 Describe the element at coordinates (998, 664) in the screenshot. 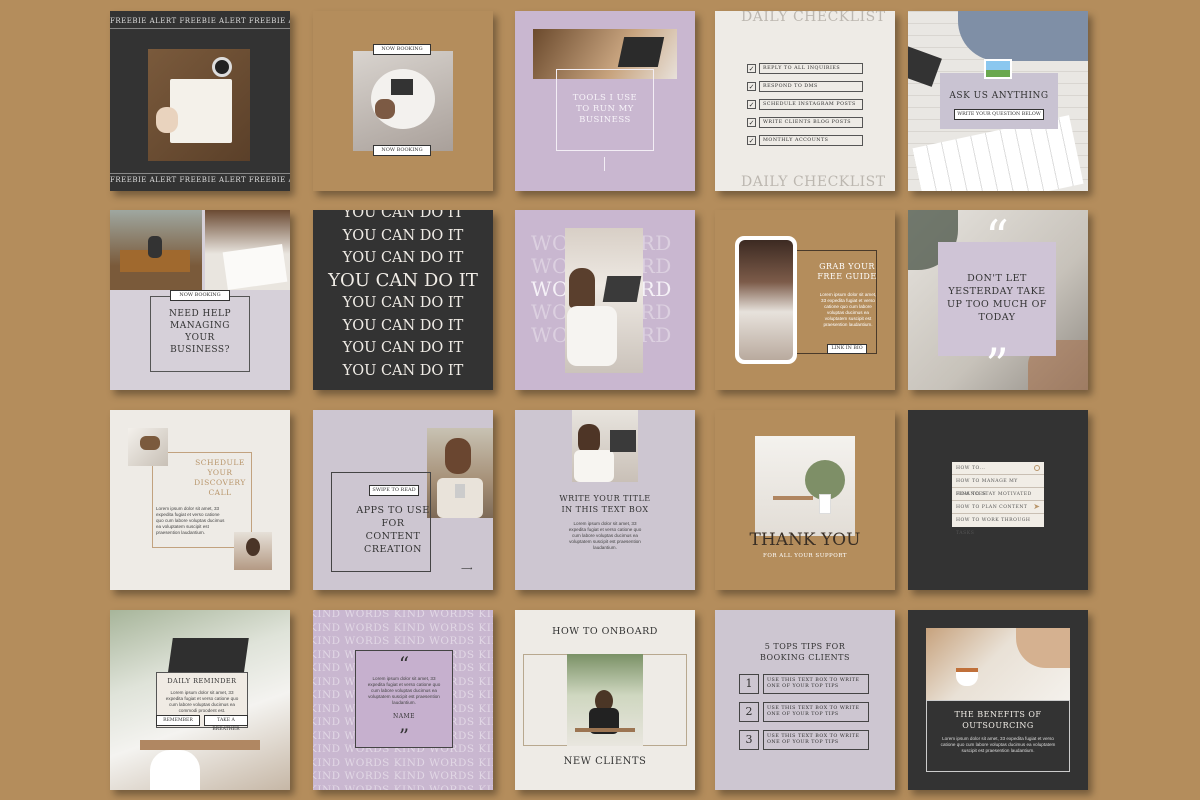

I see `tea-photo` at that location.